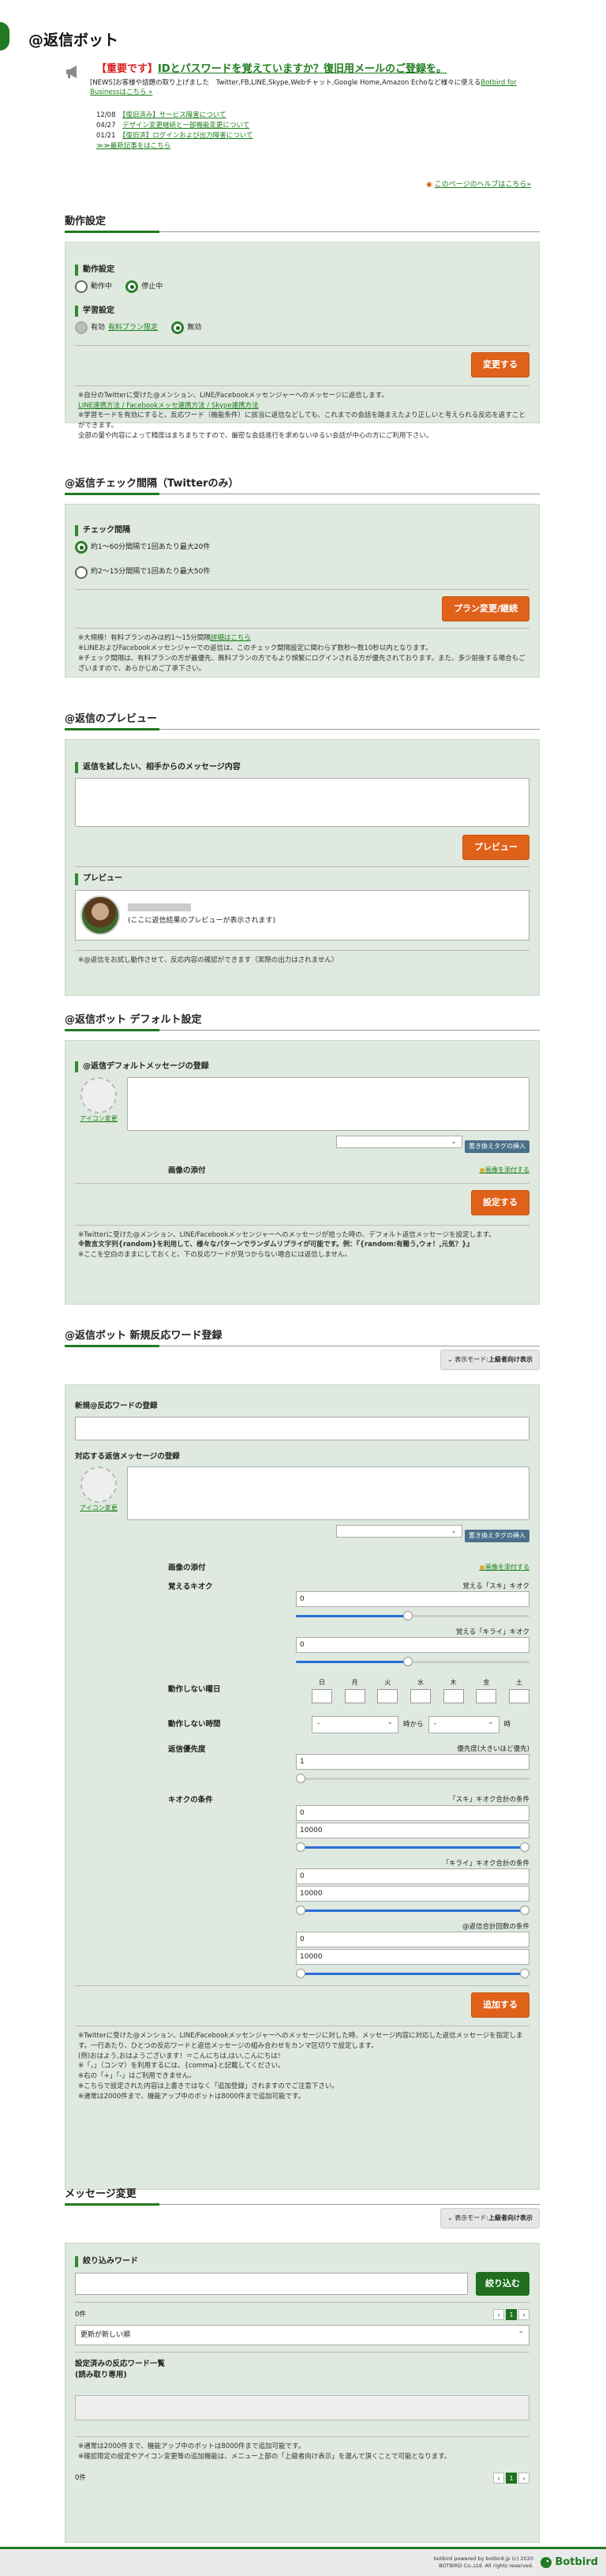 The image size is (606, 2576). I want to click on set-button: 設定する, so click(500, 1202).